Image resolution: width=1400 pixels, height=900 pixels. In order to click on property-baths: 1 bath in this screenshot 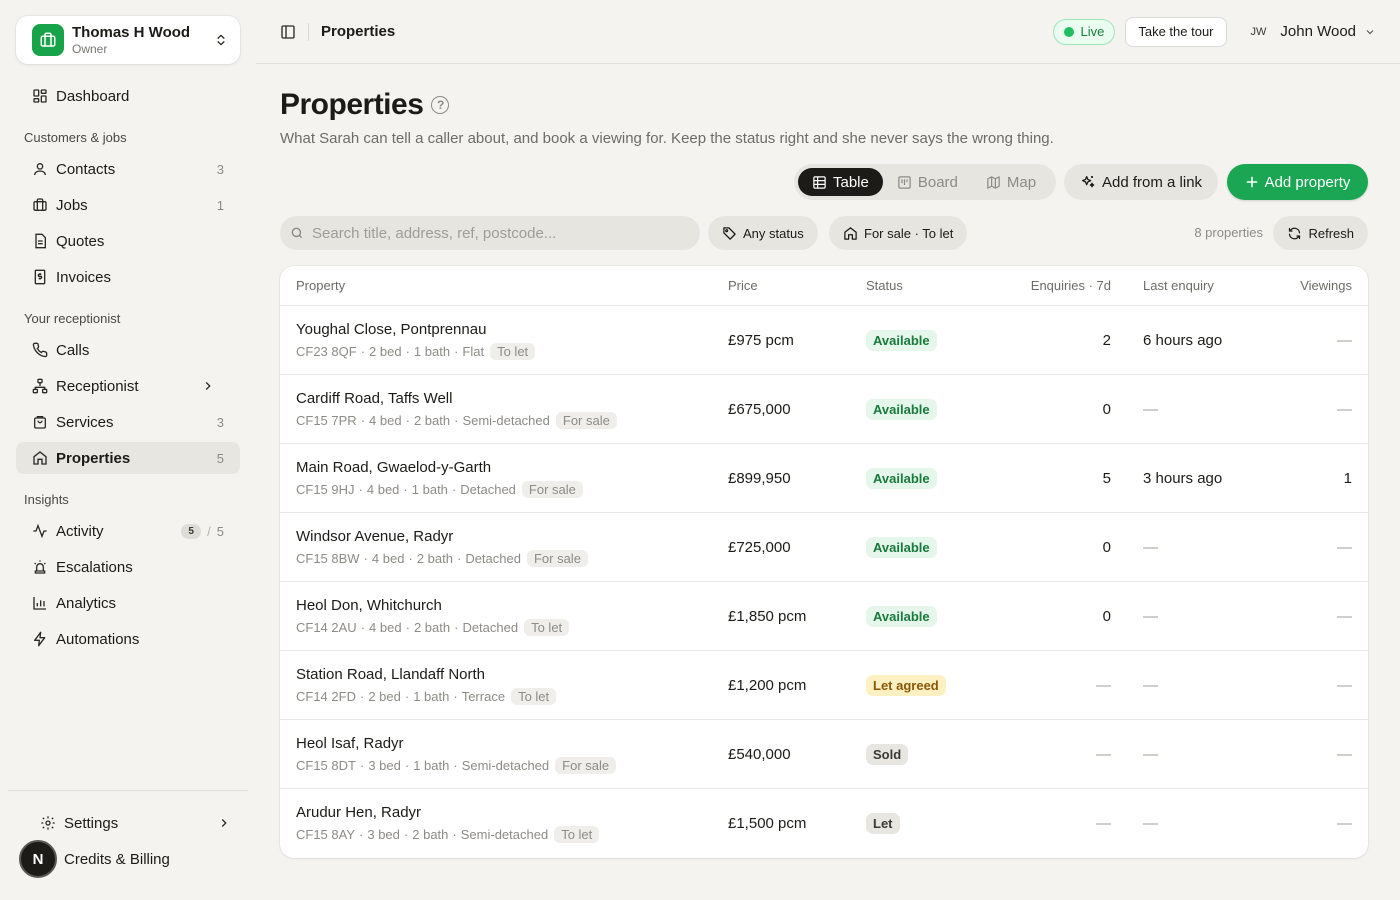, I will do `click(432, 351)`.